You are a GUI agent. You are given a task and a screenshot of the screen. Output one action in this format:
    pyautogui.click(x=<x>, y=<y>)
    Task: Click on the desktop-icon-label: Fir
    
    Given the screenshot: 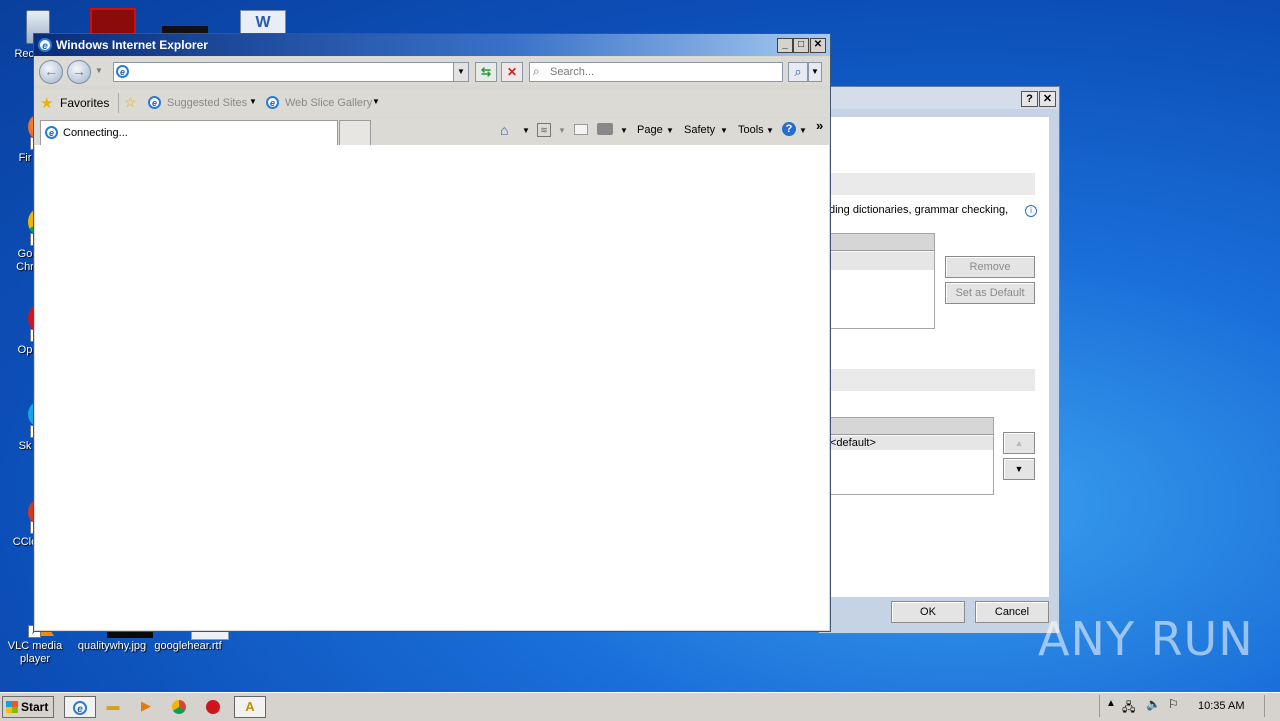 What is the action you would take?
    pyautogui.click(x=25, y=158)
    